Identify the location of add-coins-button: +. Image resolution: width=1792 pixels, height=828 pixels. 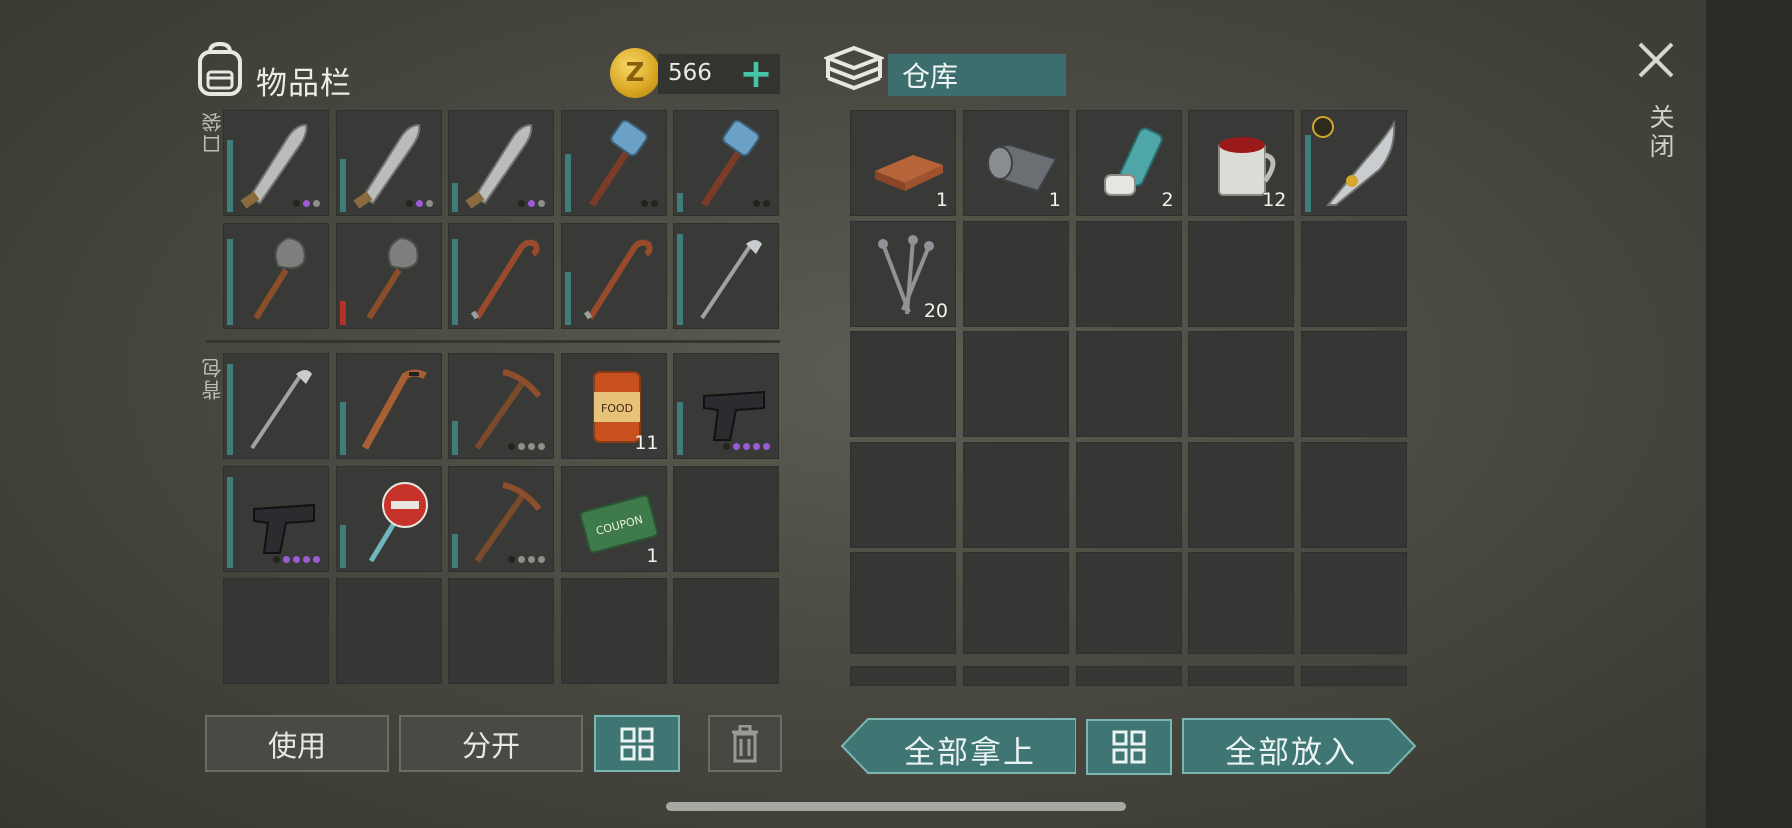
(756, 74).